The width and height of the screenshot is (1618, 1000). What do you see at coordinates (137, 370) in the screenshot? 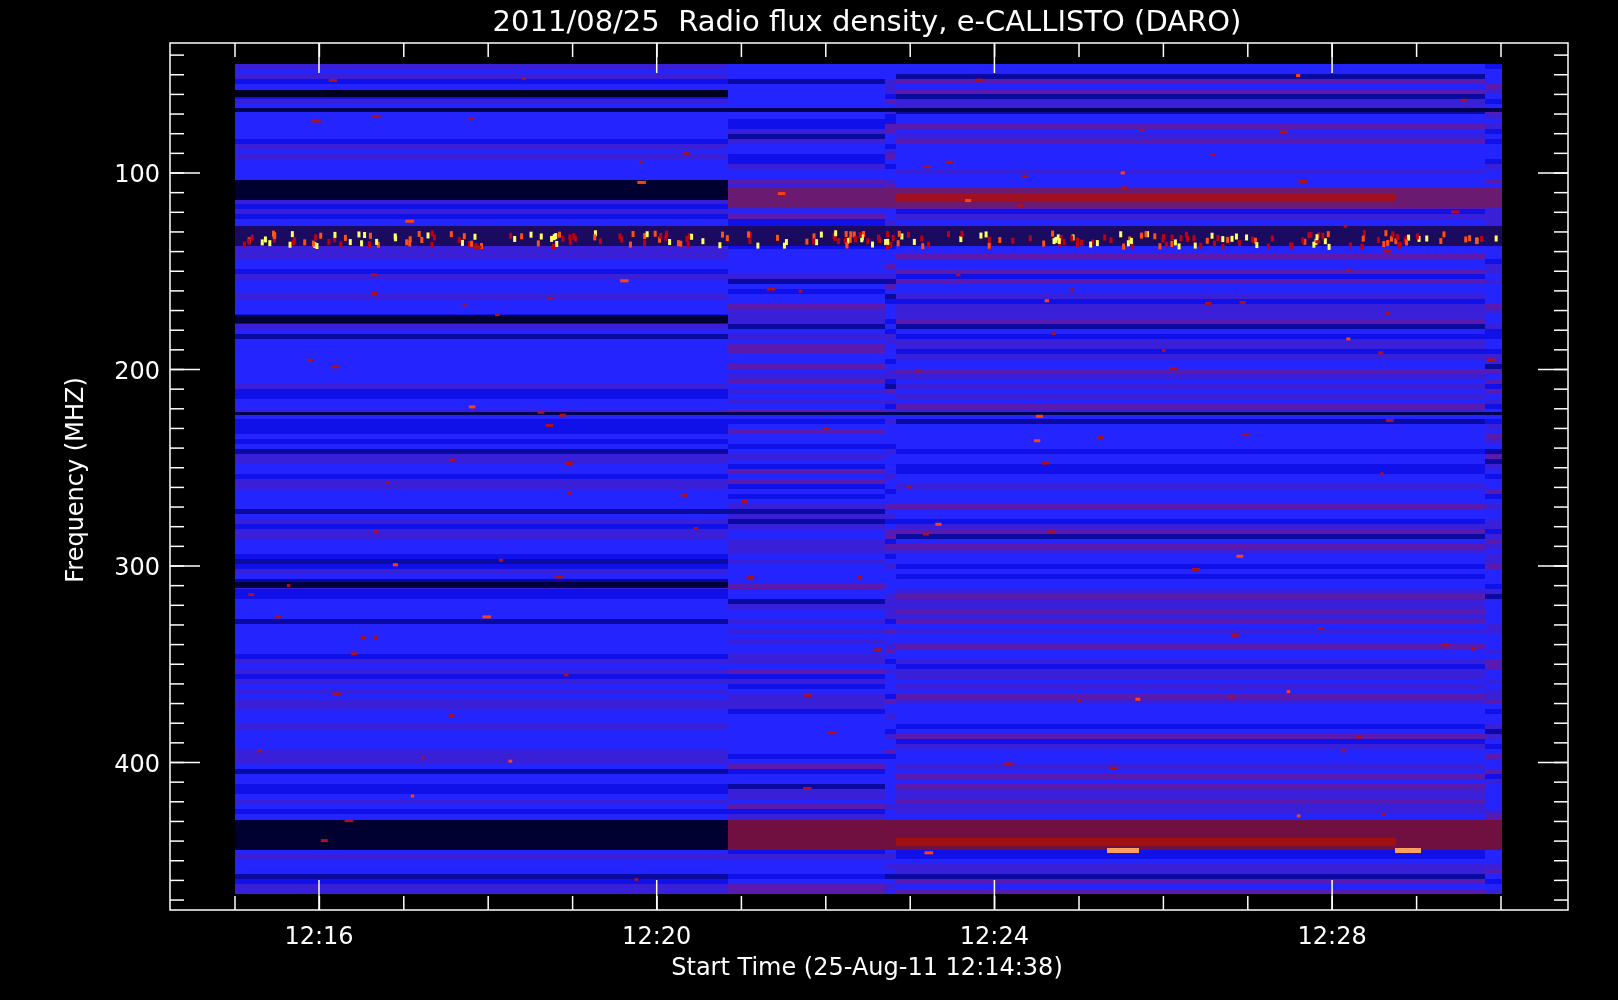
I see `y-tick-label: 200` at bounding box center [137, 370].